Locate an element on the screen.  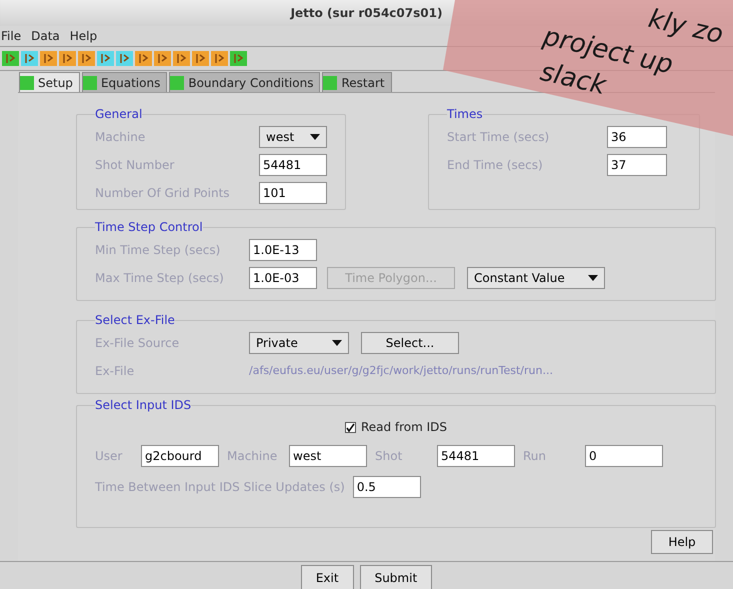
text-field: 36 is located at coordinates (637, 137).